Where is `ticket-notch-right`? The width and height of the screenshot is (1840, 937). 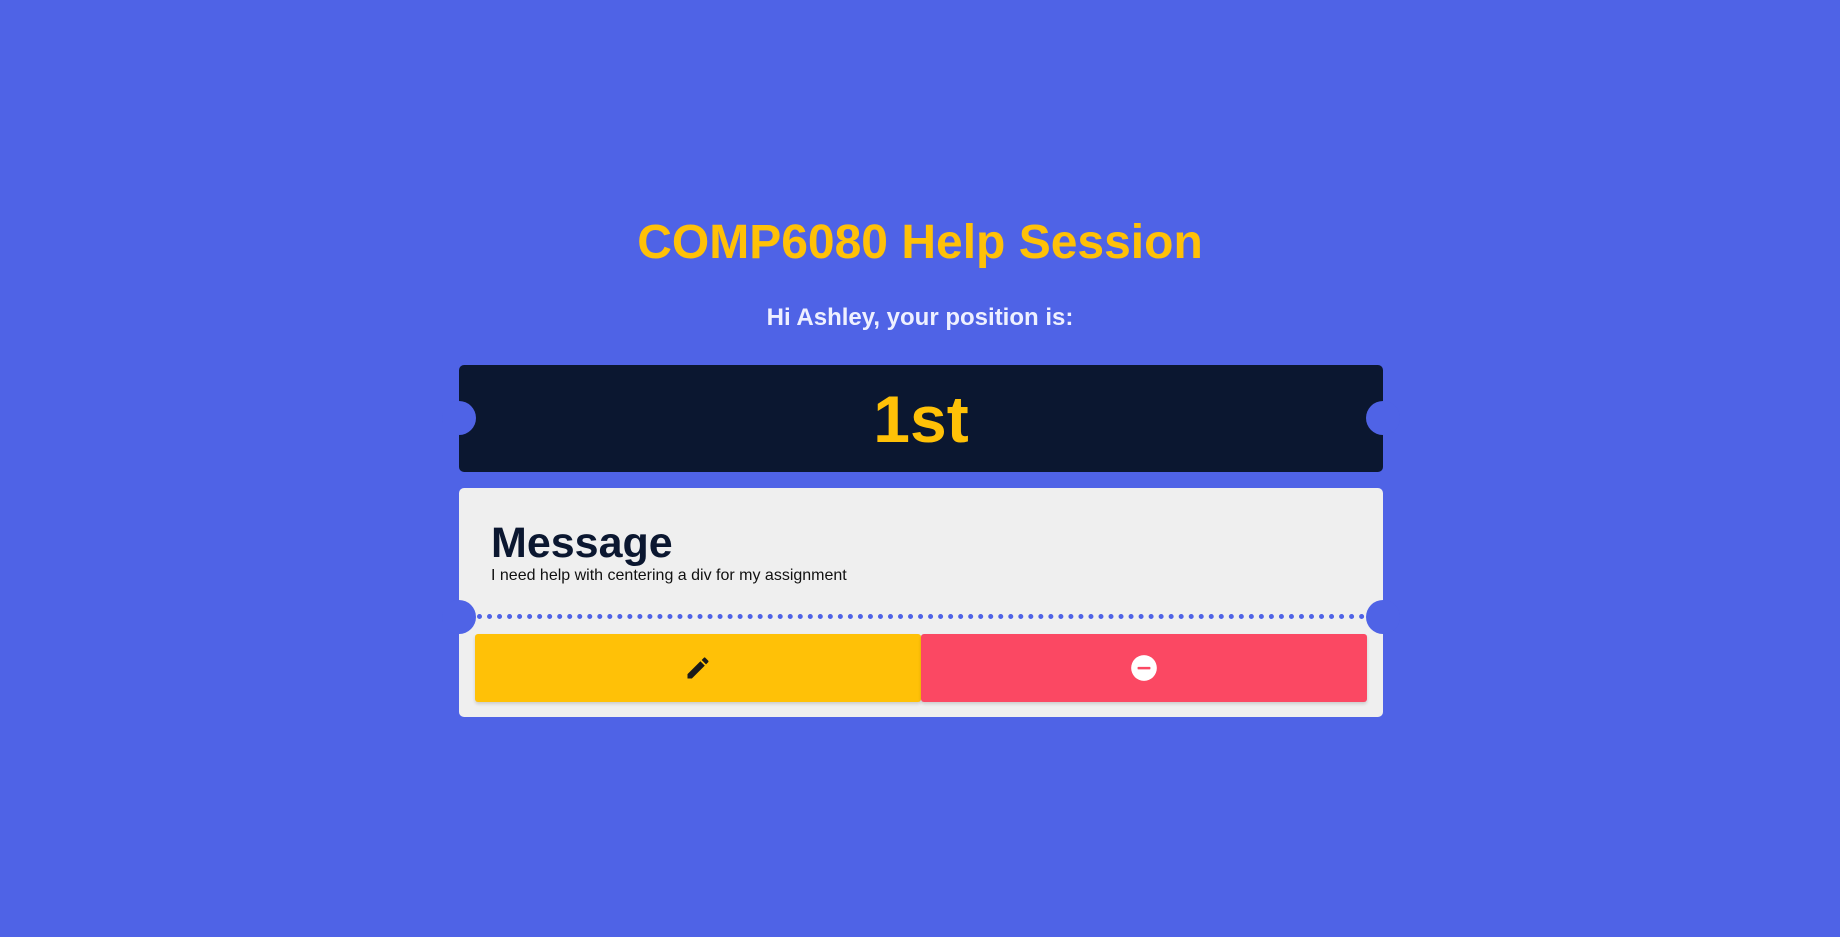
ticket-notch-right is located at coordinates (1383, 418).